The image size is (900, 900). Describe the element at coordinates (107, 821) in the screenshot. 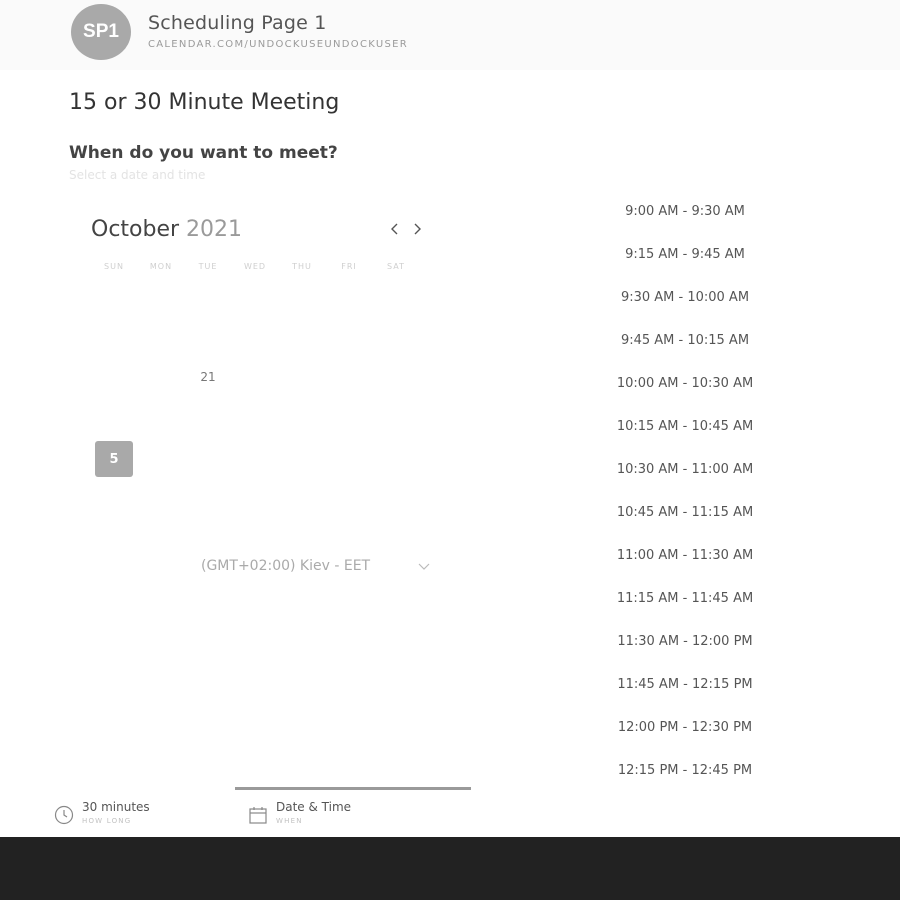

I see `step-duration-sub: HOW LONG` at that location.